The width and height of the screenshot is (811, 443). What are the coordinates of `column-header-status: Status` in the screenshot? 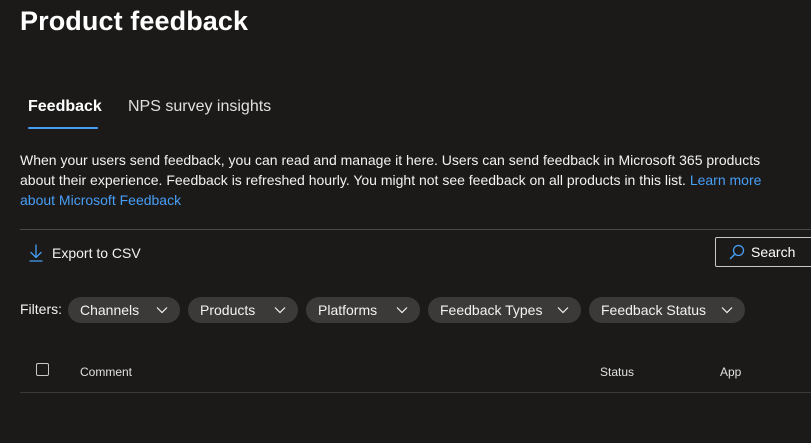 It's located at (617, 372).